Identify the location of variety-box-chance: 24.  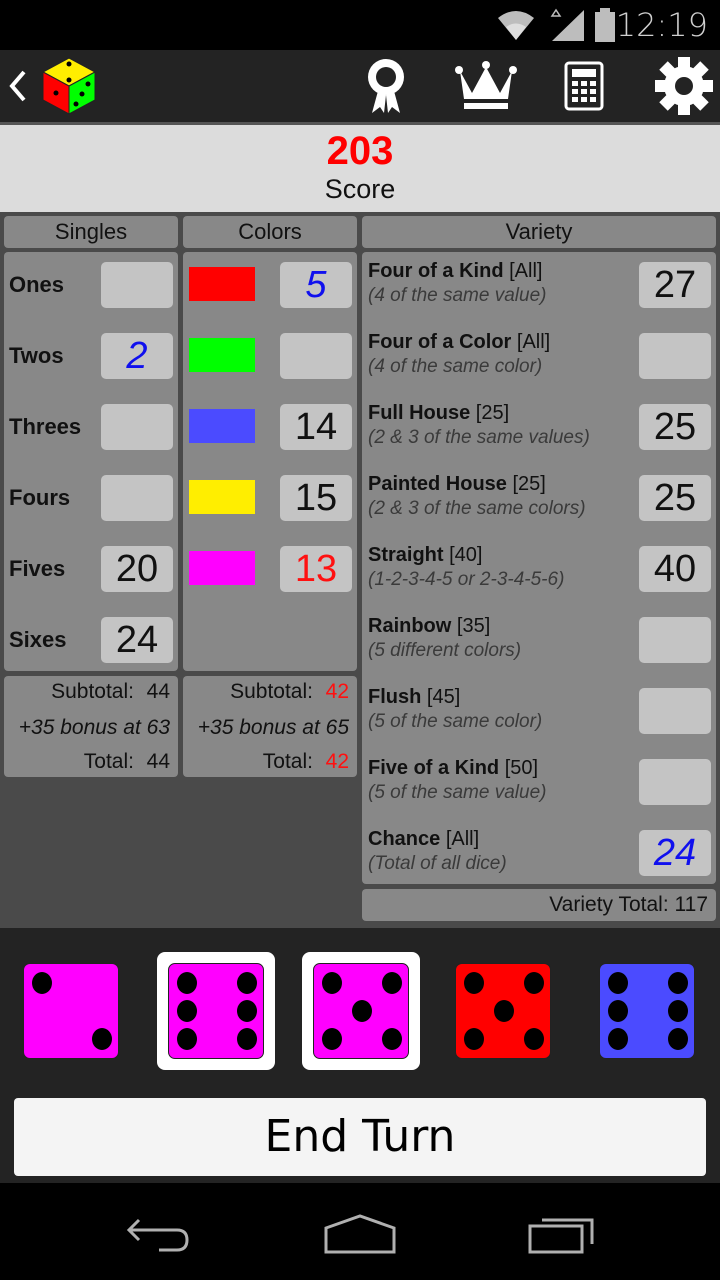
(675, 853).